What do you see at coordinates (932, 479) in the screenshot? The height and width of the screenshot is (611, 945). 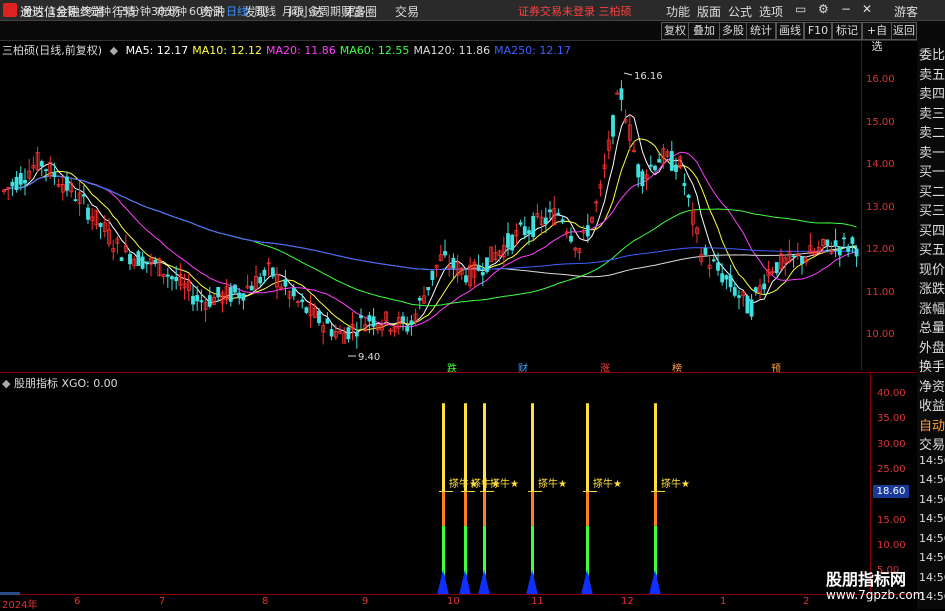 I see `quote-field-22: 14:56` at bounding box center [932, 479].